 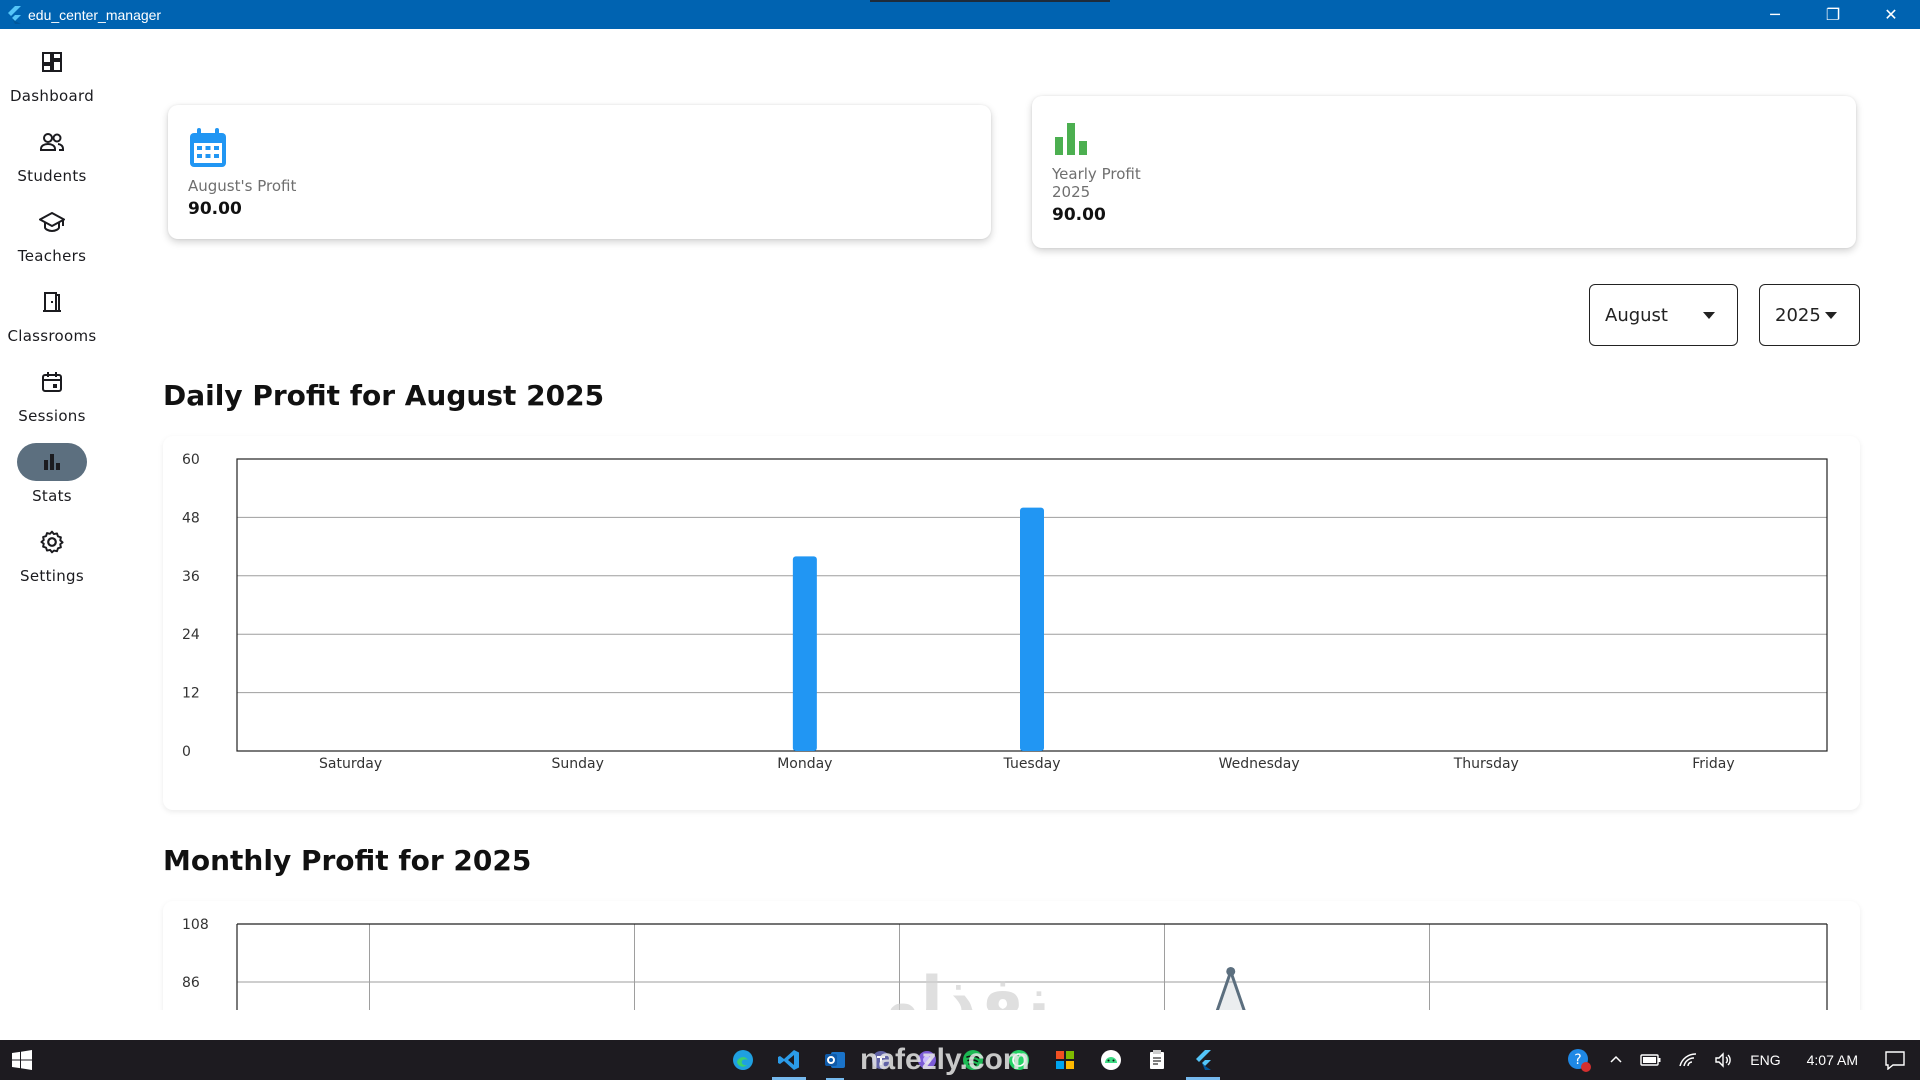 What do you see at coordinates (1203, 1060) in the screenshot?
I see `flutter-icon` at bounding box center [1203, 1060].